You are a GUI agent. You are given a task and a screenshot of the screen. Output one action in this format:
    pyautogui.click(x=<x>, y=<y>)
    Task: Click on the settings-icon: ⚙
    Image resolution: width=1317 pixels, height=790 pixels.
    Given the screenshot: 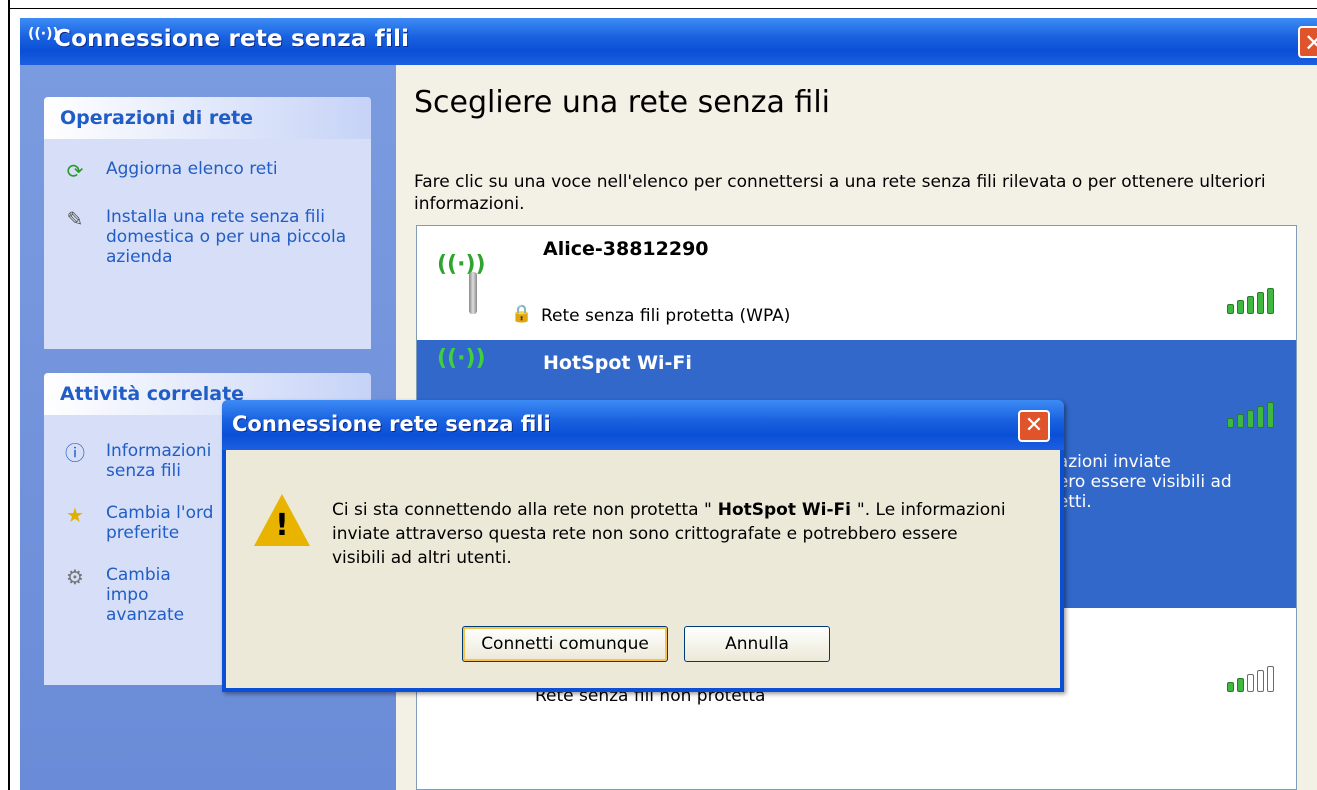 What is the action you would take?
    pyautogui.click(x=75, y=577)
    